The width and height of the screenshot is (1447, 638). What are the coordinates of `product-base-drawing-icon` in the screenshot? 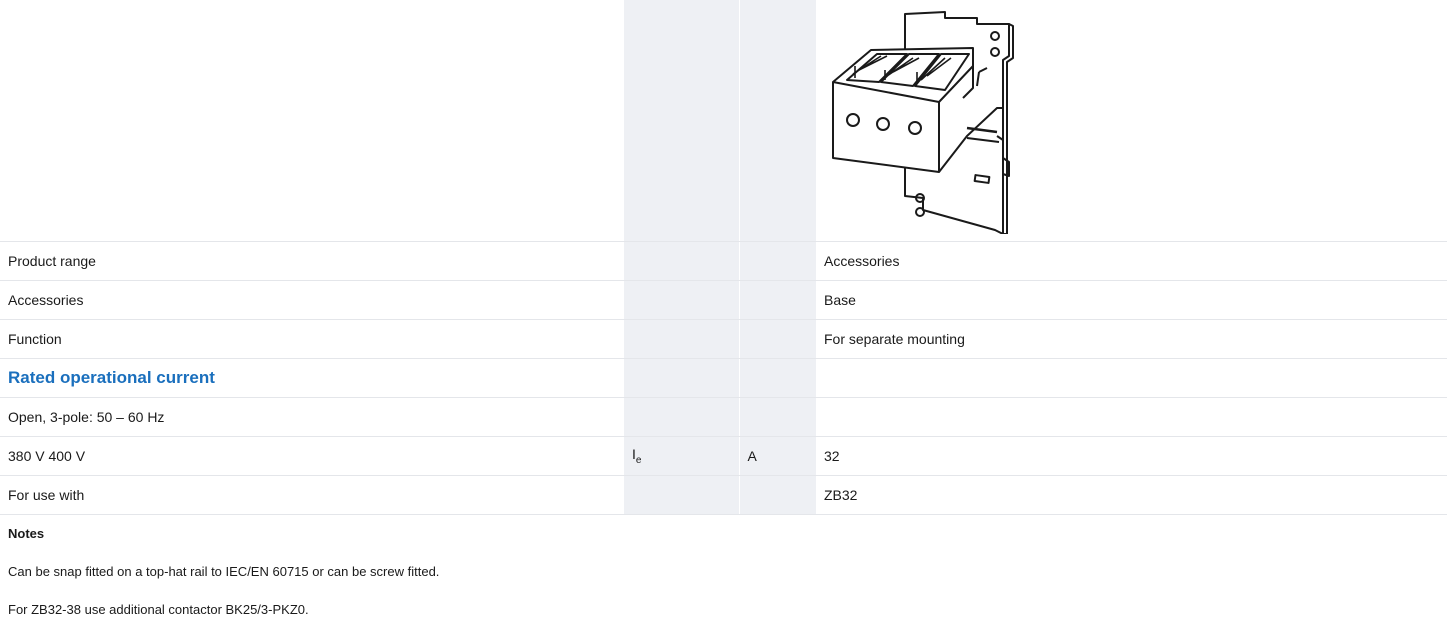 It's located at (923, 122).